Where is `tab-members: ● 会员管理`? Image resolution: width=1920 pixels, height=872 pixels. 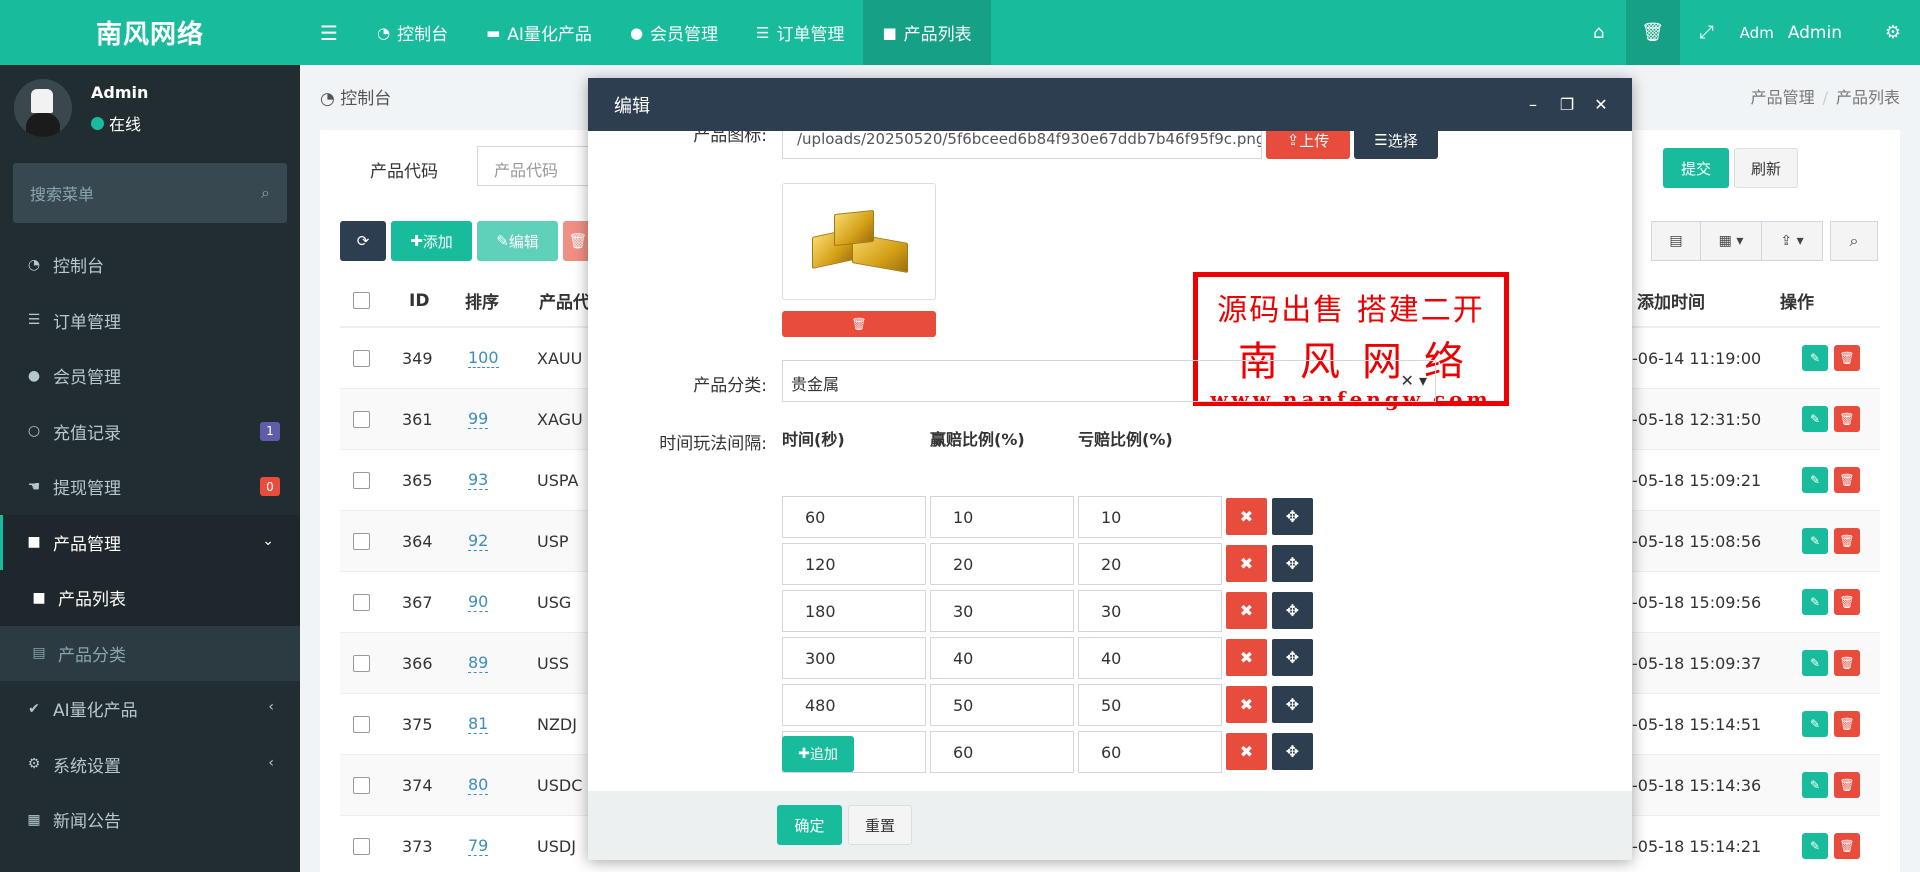
tab-members: ● 会员管理 is located at coordinates (674, 32).